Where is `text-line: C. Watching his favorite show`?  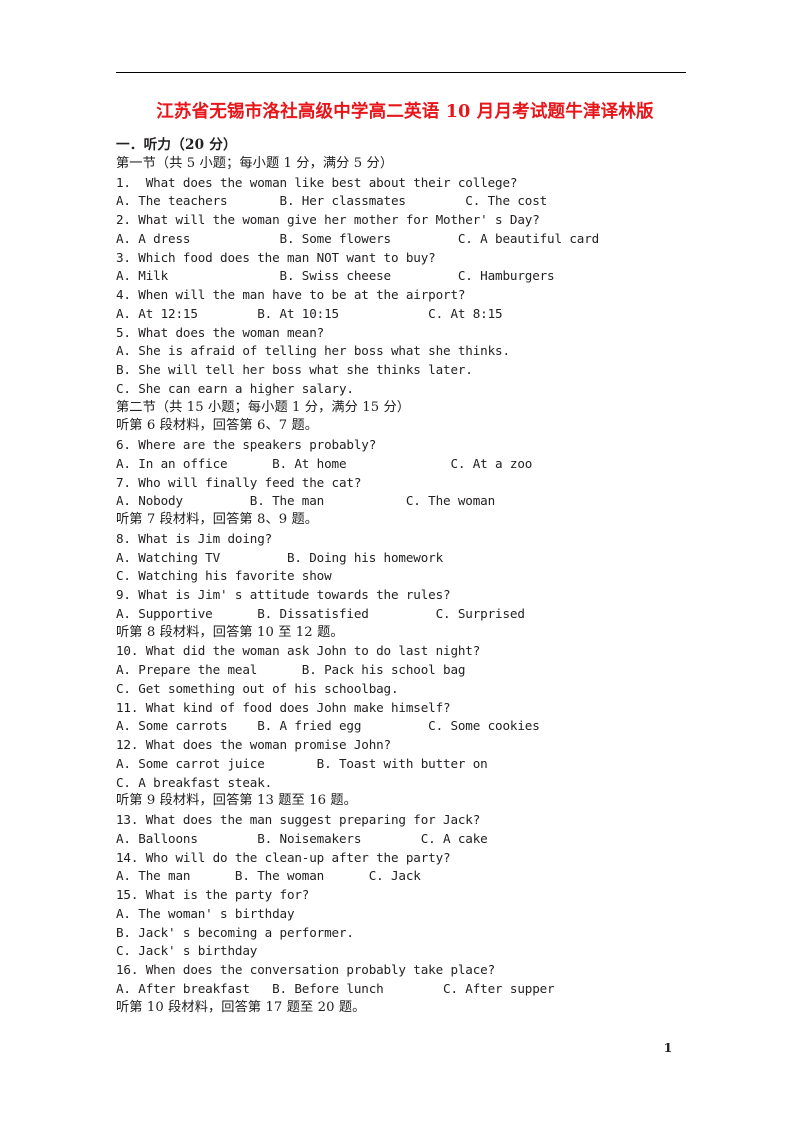 text-line: C. Watching his favorite show is located at coordinates (224, 576).